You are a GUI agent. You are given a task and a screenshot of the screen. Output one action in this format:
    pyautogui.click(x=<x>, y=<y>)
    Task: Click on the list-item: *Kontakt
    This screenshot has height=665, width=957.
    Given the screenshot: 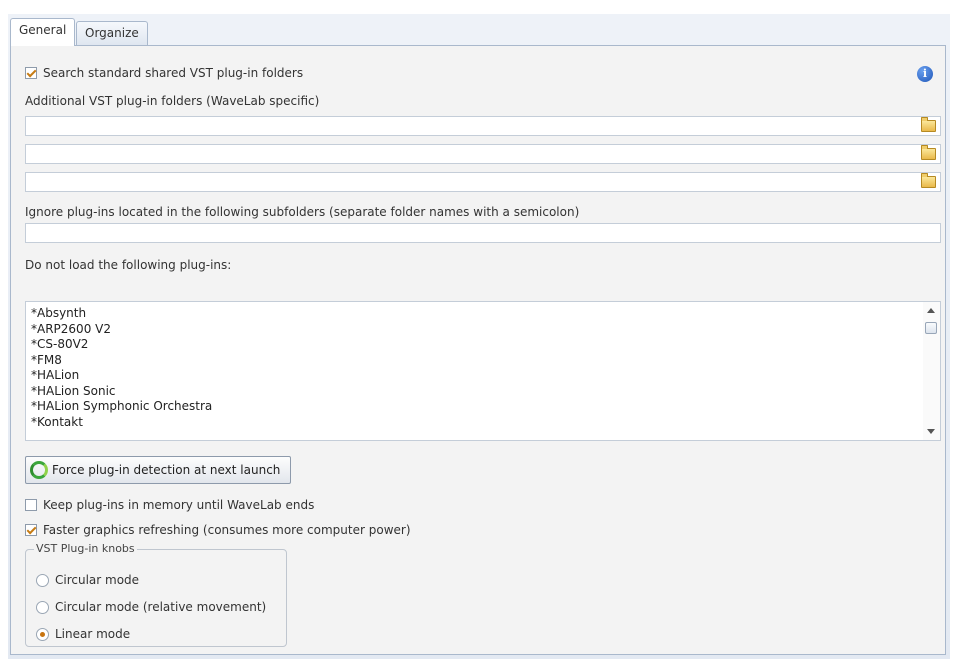 What is the action you would take?
    pyautogui.click(x=121, y=423)
    